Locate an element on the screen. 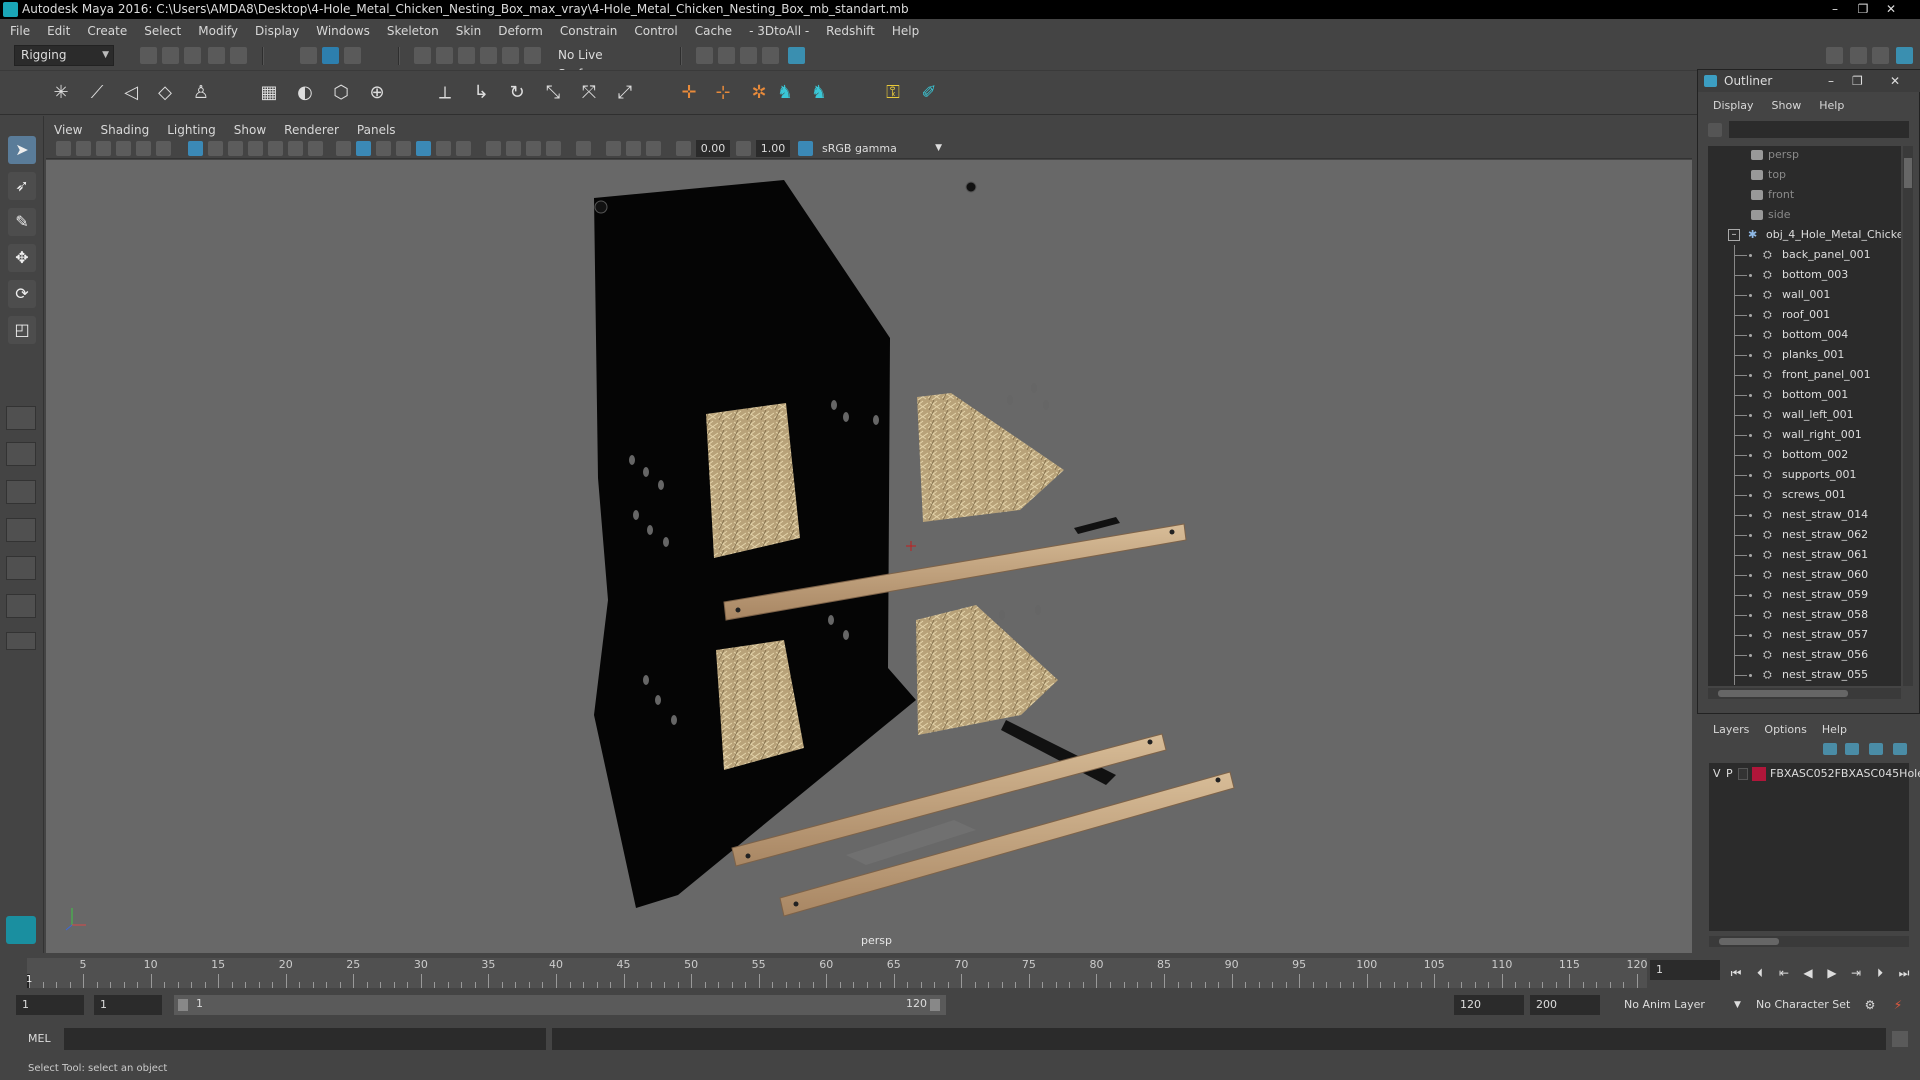 The width and height of the screenshot is (1920, 1080). outliner-menu-display: Display is located at coordinates (1733, 108).